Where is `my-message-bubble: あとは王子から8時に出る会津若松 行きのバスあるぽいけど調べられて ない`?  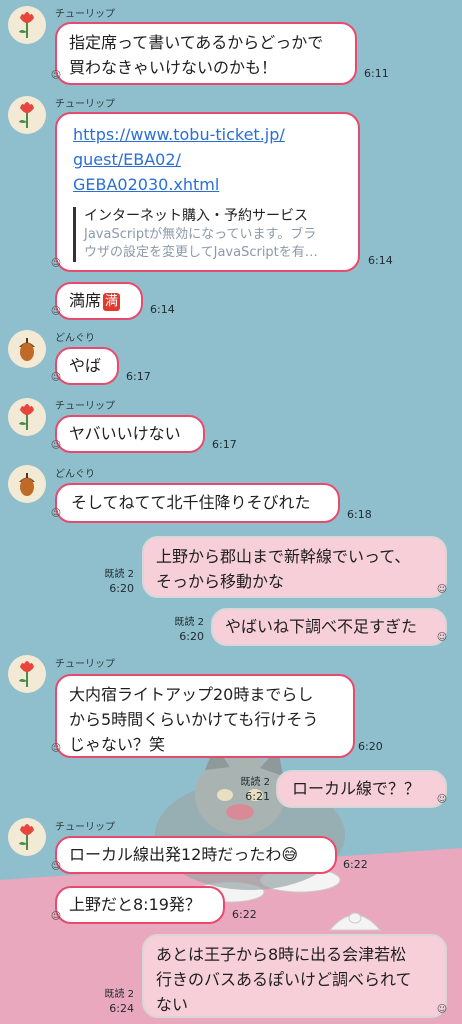 my-message-bubble: あとは王子から8時に出る会津若松 行きのバスあるぽいけど調べられて ない is located at coordinates (294, 976).